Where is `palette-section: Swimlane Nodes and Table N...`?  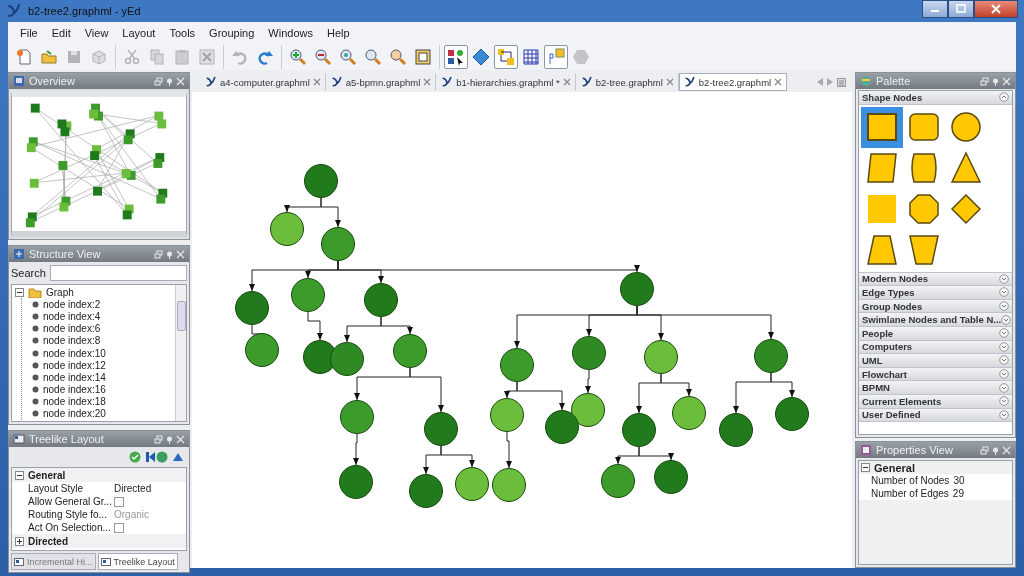 palette-section: Swimlane Nodes and Table N... is located at coordinates (935, 320).